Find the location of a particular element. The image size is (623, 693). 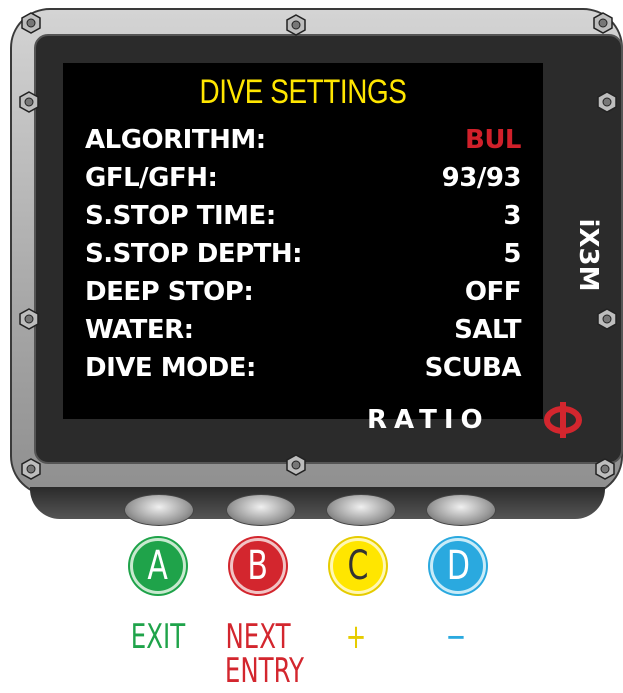

button-d-letter: D is located at coordinates (458, 566).